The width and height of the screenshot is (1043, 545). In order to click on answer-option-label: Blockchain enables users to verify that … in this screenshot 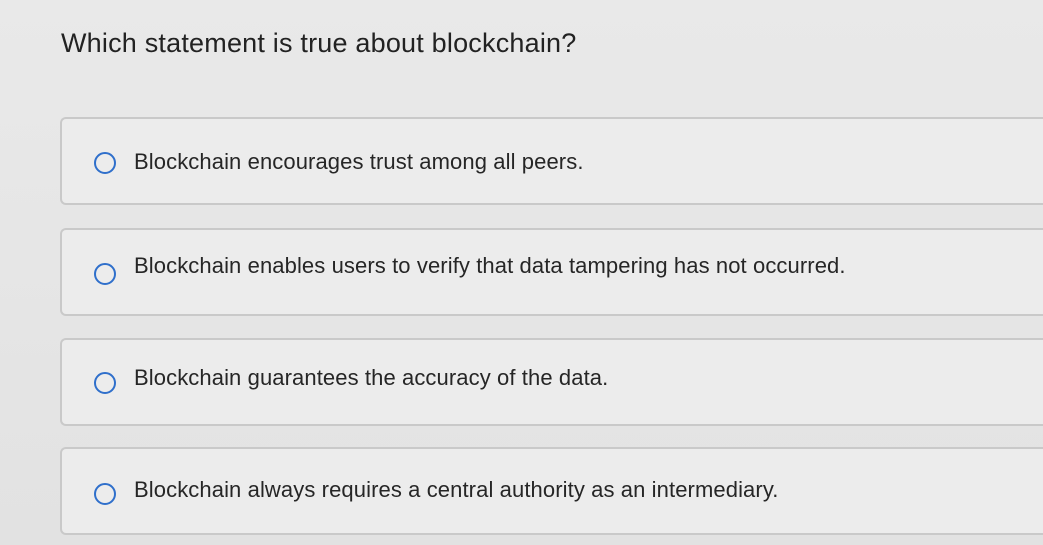, I will do `click(490, 265)`.